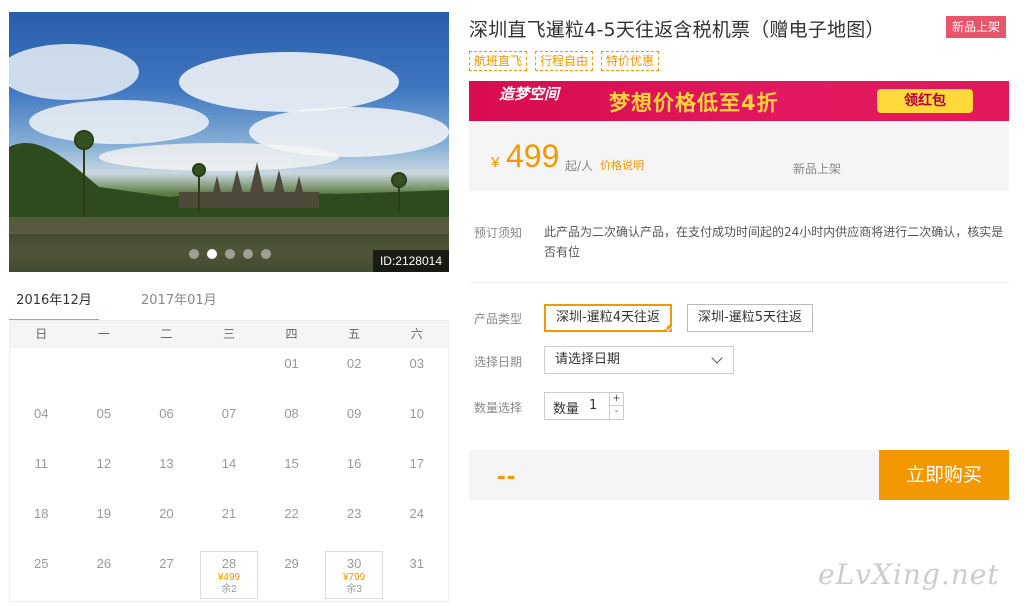 The image size is (1024, 607). What do you see at coordinates (41, 423) in the screenshot?
I see `calendar-day: 04` at bounding box center [41, 423].